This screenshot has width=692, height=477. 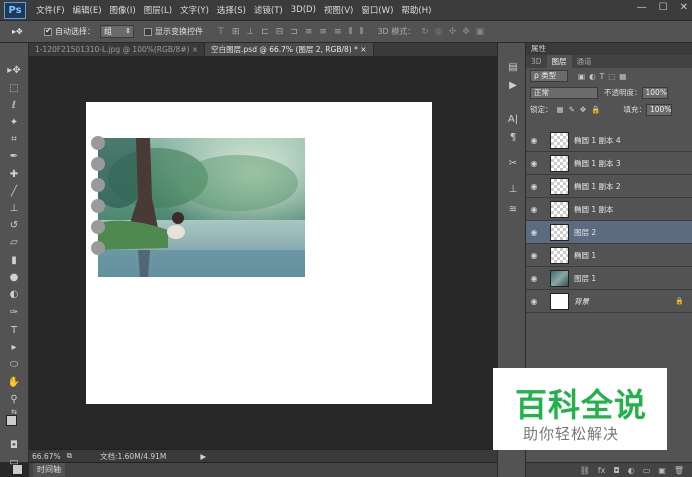 What do you see at coordinates (609, 140) in the screenshot?
I see `layer-row: ◉ 椭圆 1 副本 4` at bounding box center [609, 140].